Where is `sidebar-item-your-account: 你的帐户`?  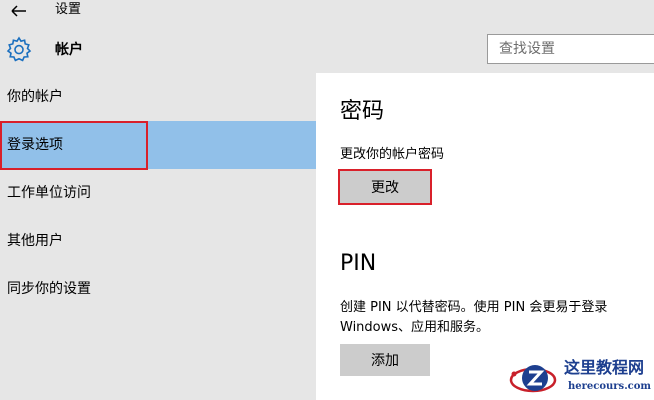 sidebar-item-your-account: 你的帐户 is located at coordinates (158, 97).